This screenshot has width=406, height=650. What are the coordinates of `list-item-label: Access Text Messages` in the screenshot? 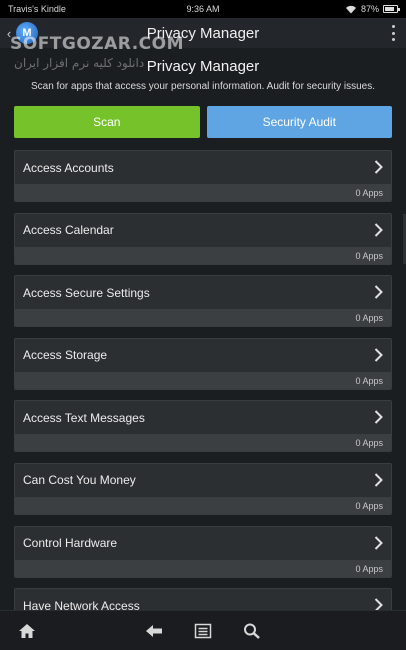 It's located at (84, 417).